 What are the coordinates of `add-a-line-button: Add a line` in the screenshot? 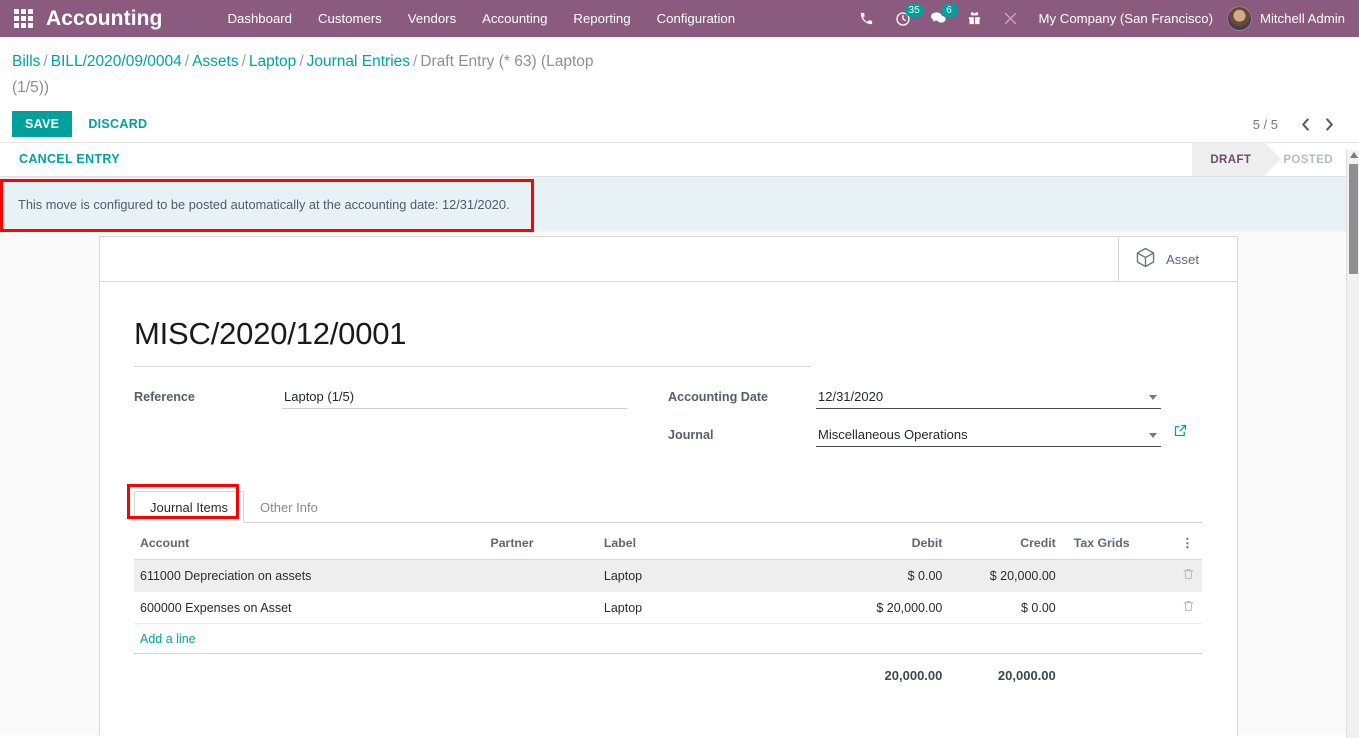 It's located at (168, 639).